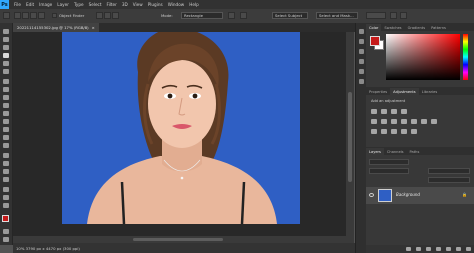 Image resolution: width=474 pixels, height=253 pixels. Describe the element at coordinates (176, 4) in the screenshot. I see `menu-window: Window` at that location.